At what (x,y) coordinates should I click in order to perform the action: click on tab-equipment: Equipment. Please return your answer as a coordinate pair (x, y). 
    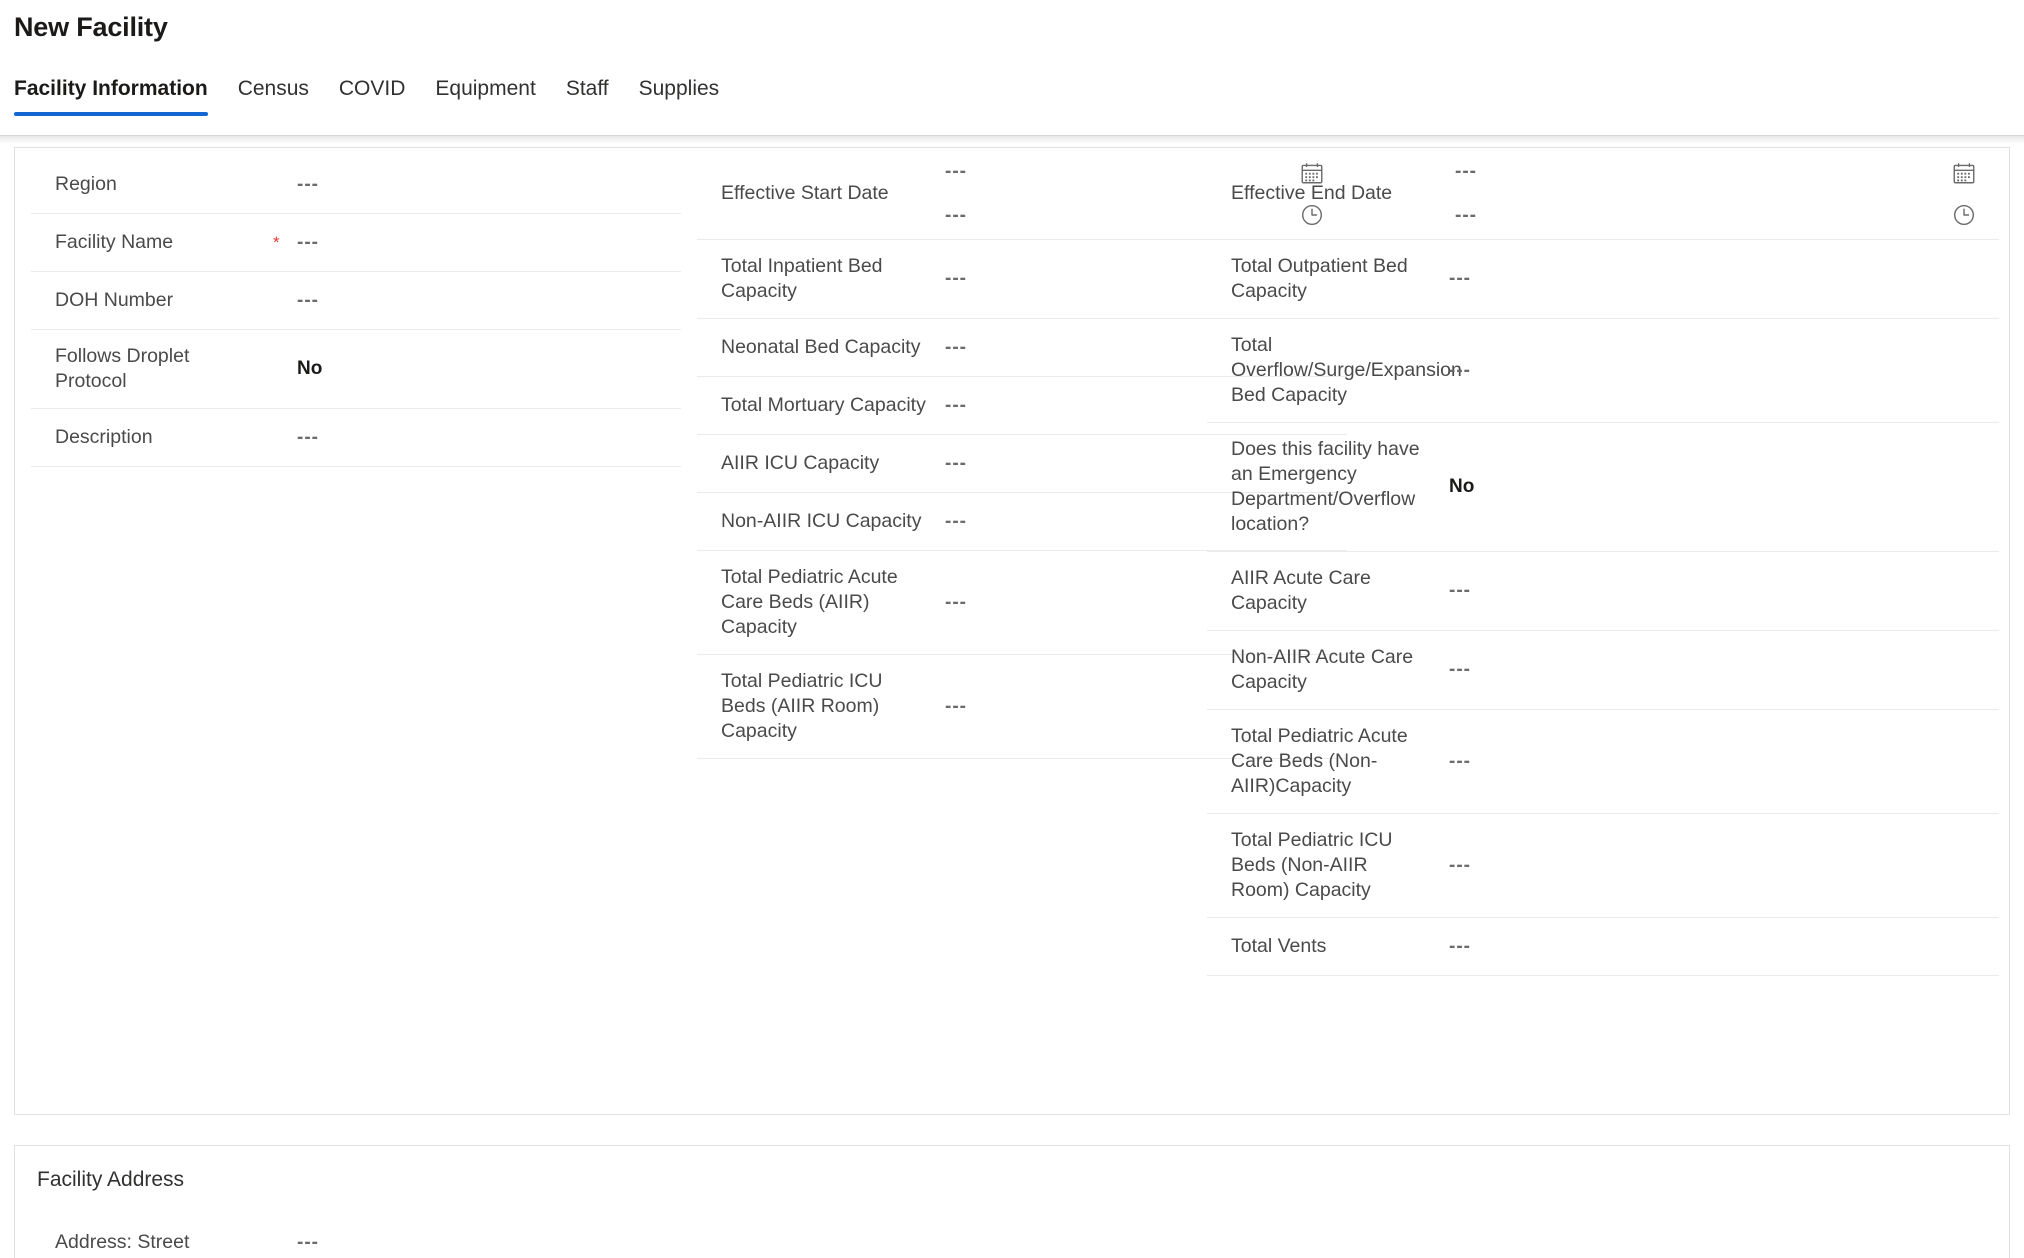
    Looking at the image, I should click on (496, 96).